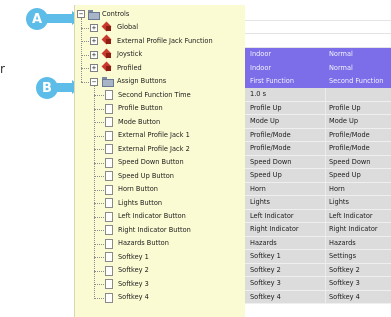  What do you see at coordinates (160, 82) in the screenshot?
I see `tree-node-assign-buttons: − Assign Buttons` at bounding box center [160, 82].